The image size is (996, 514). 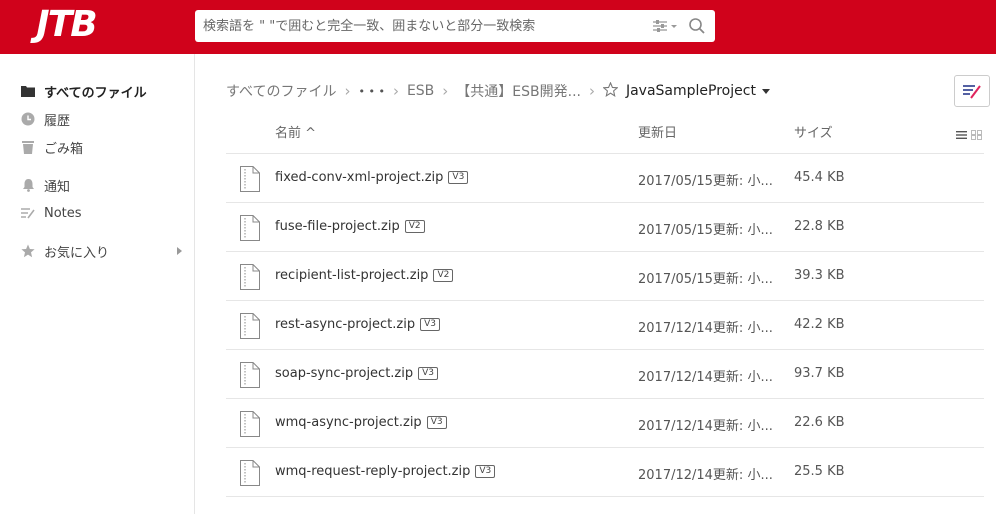 What do you see at coordinates (691, 91) in the screenshot?
I see `breadcrumb-current-folder: JavaSampleProject` at bounding box center [691, 91].